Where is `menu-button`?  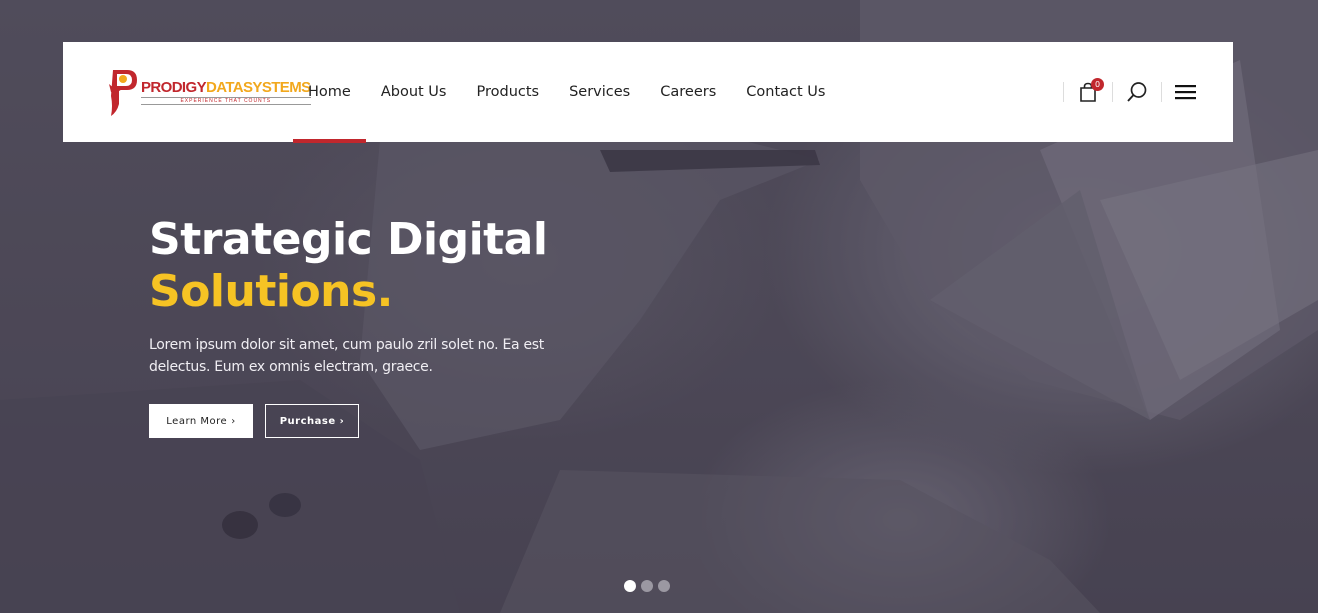 menu-button is located at coordinates (1186, 92).